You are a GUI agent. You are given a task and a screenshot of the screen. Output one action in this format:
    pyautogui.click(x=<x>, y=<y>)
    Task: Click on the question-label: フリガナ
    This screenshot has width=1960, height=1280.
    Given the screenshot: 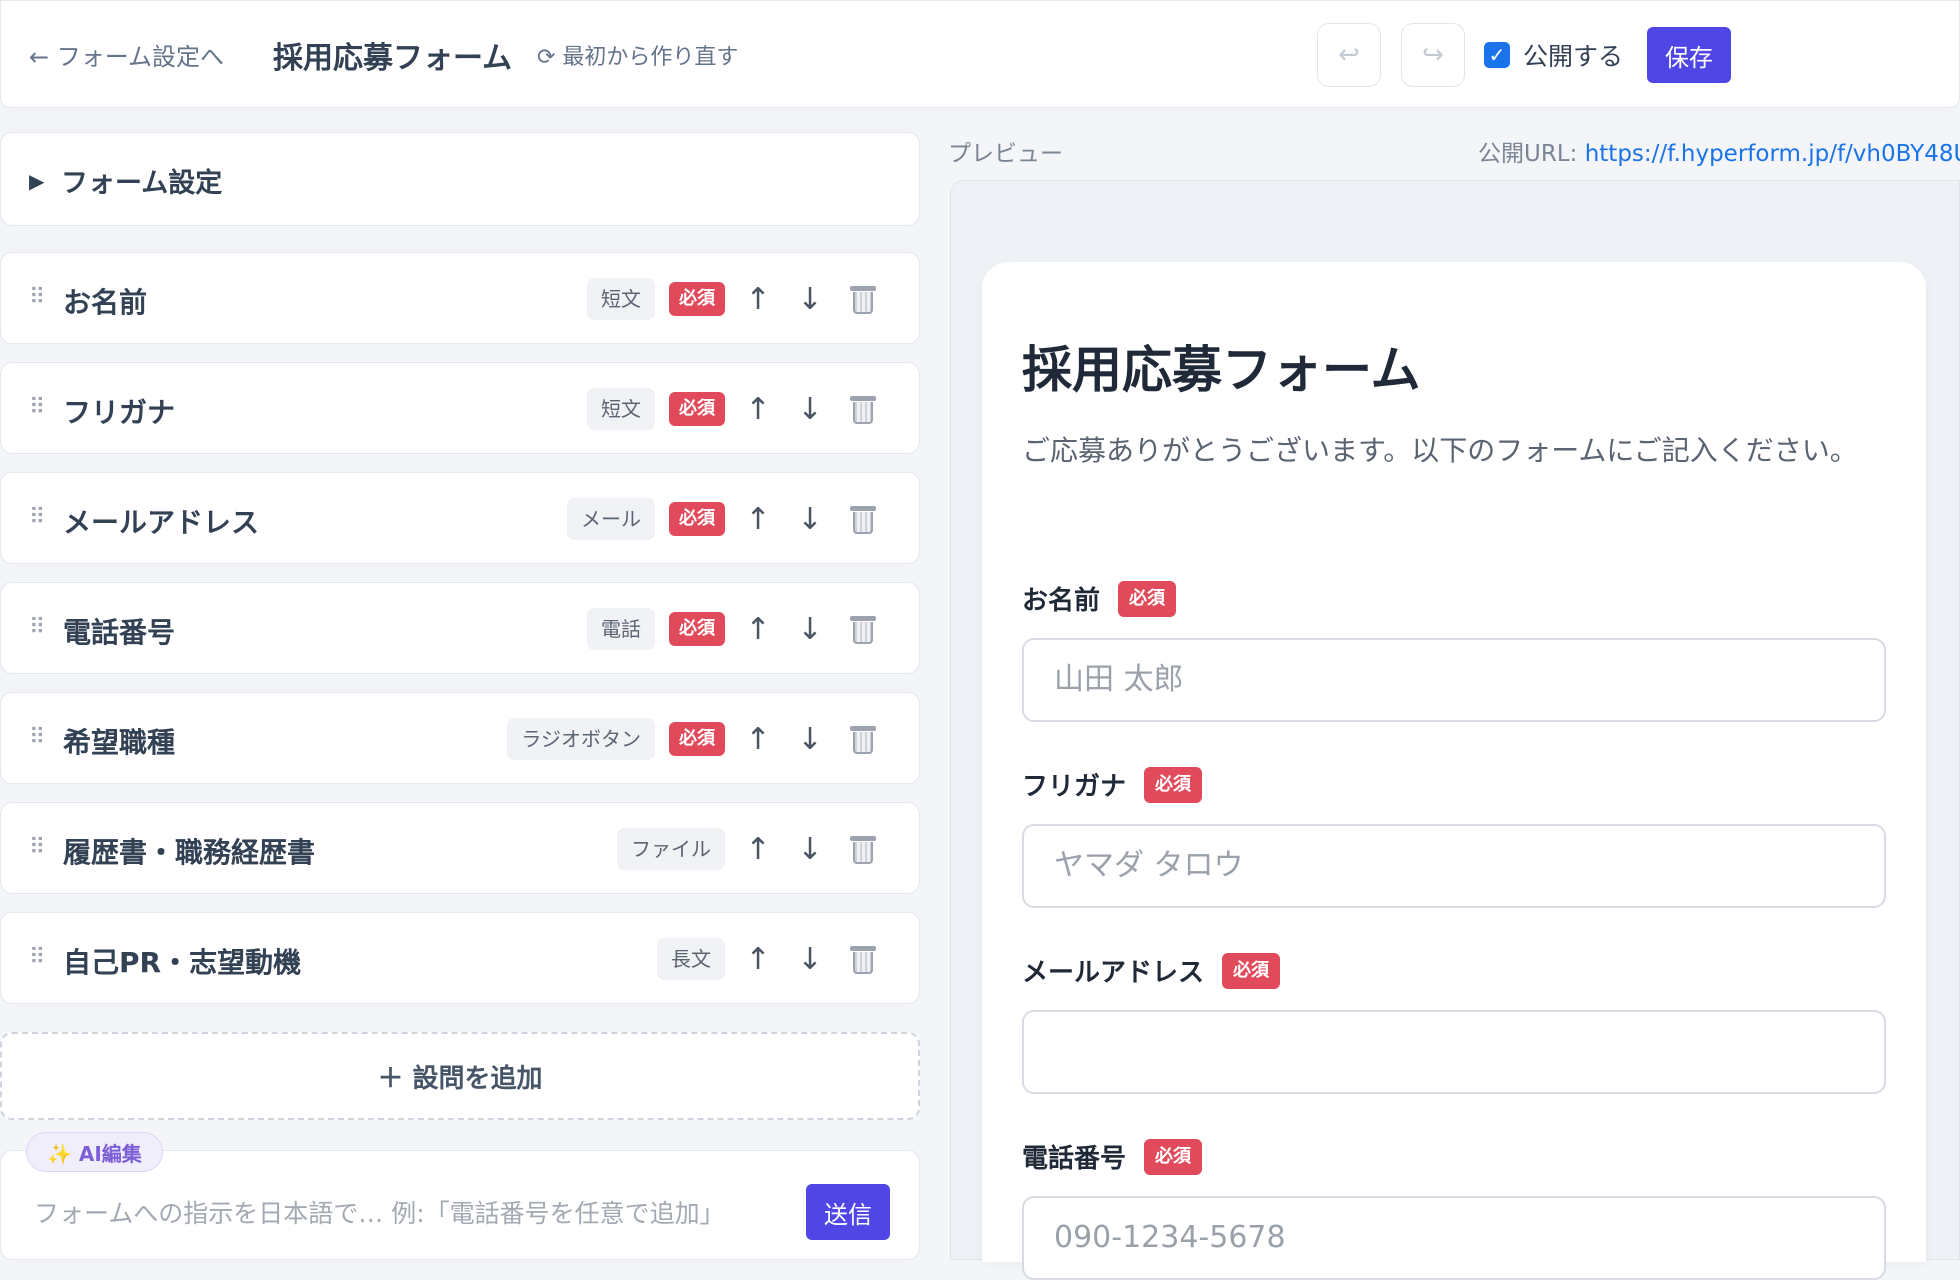 What is the action you would take?
    pyautogui.click(x=119, y=412)
    